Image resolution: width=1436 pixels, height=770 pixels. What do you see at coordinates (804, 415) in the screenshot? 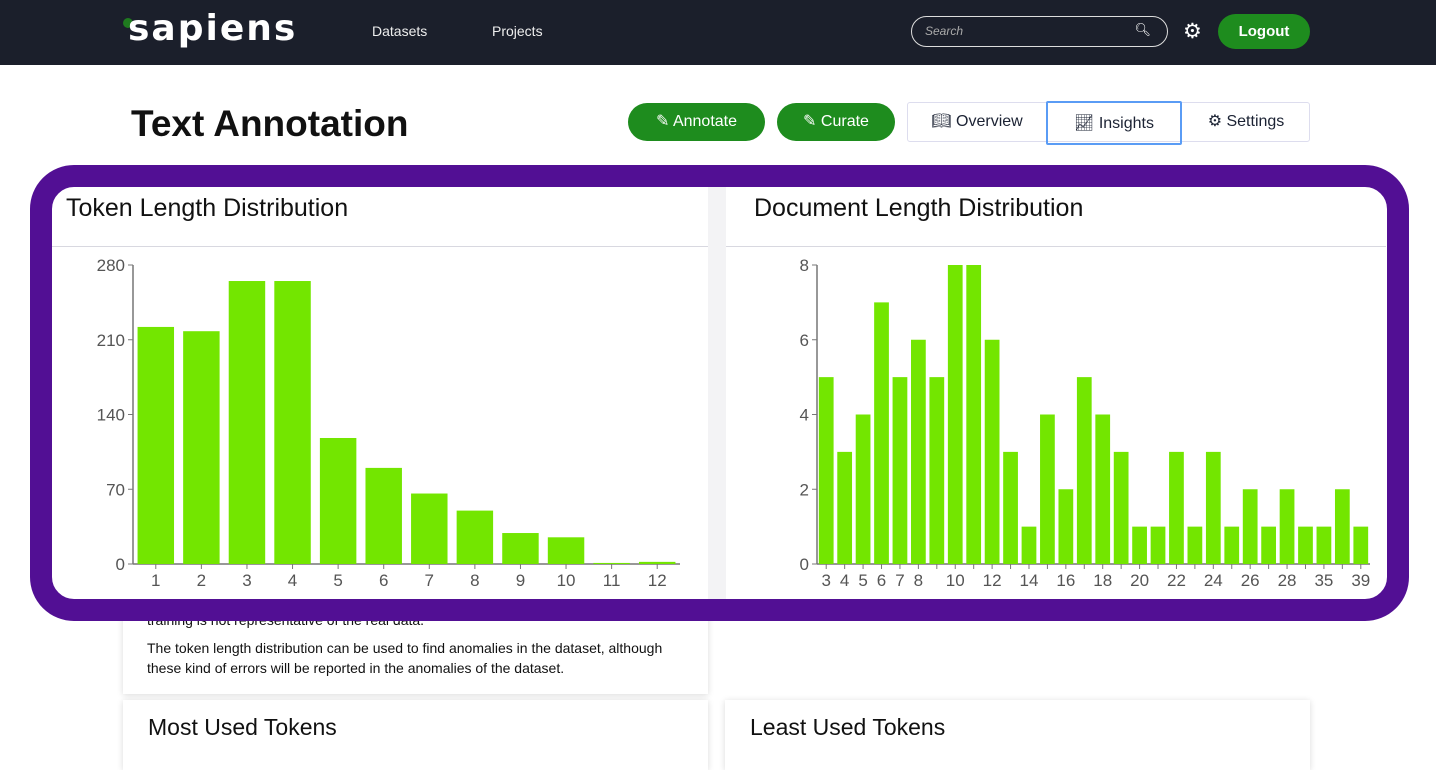
I see `y-tick-label: 4` at bounding box center [804, 415].